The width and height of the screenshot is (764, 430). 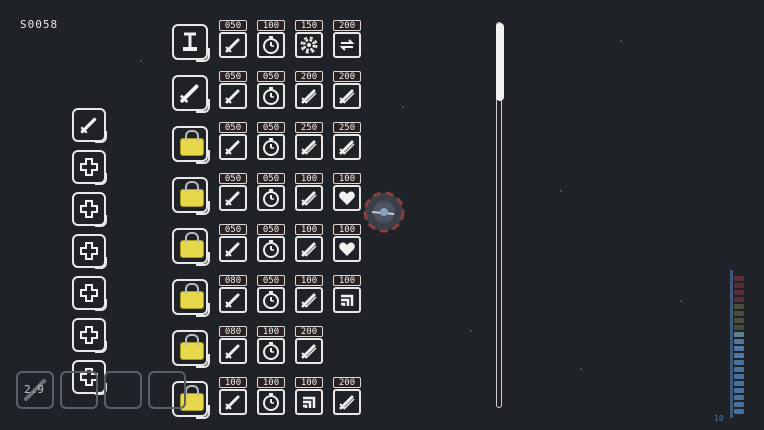 What do you see at coordinates (35, 390) in the screenshot?
I see `ability-slot-1: 2.9` at bounding box center [35, 390].